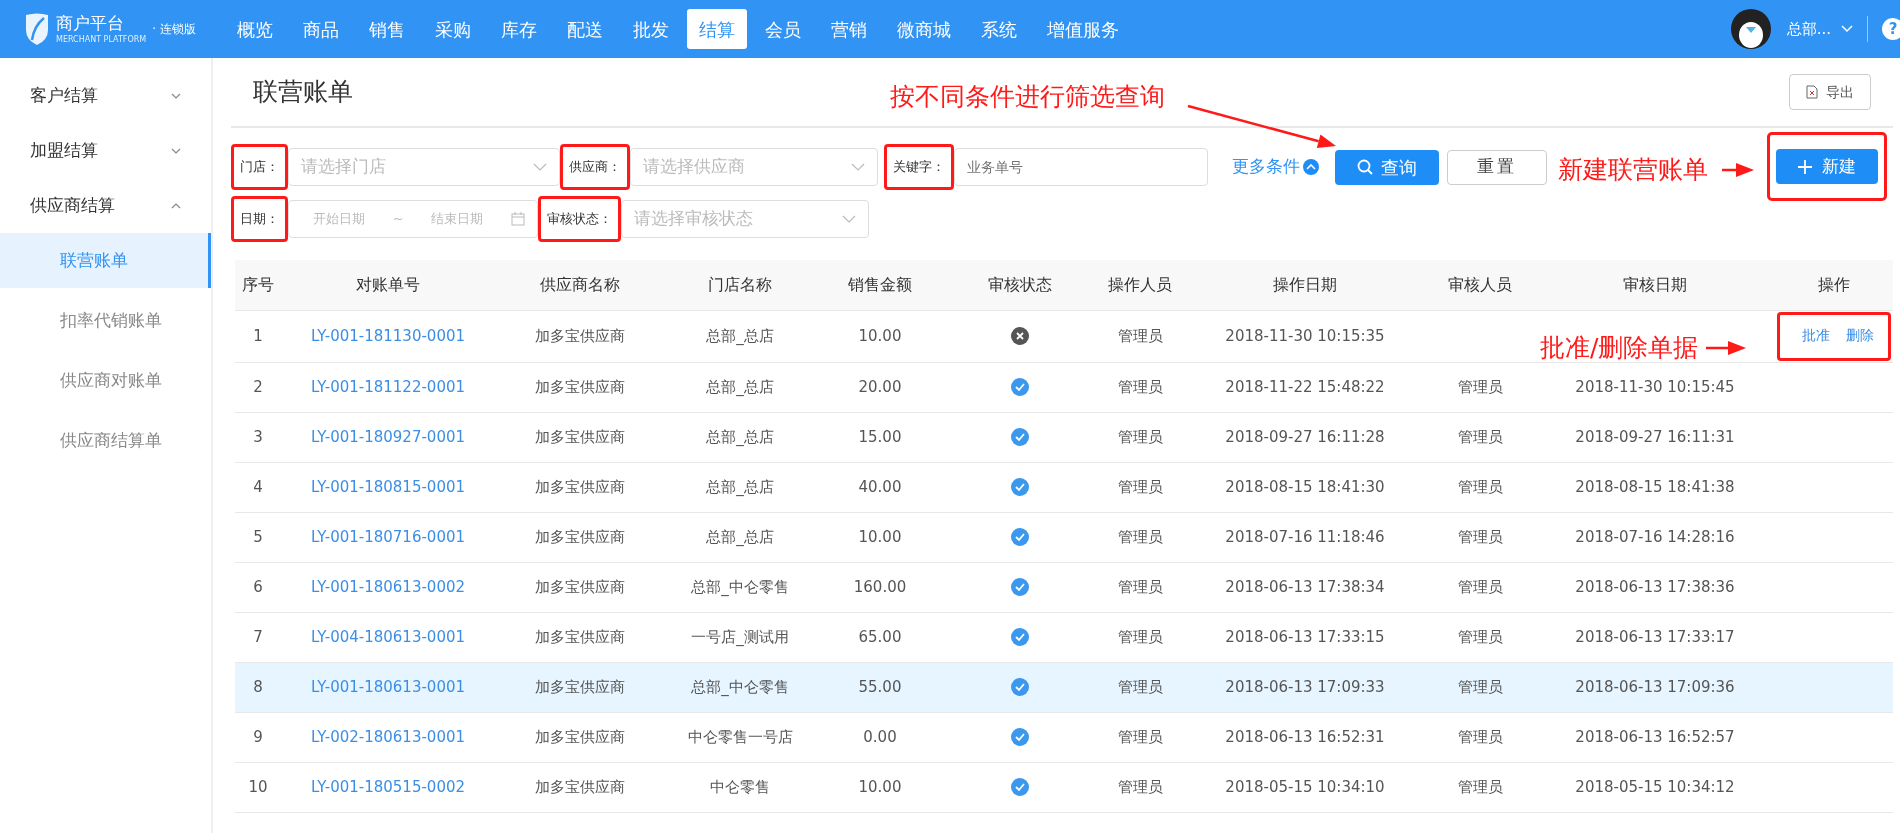  What do you see at coordinates (880, 386) in the screenshot?
I see `table-cell: 20.00` at bounding box center [880, 386].